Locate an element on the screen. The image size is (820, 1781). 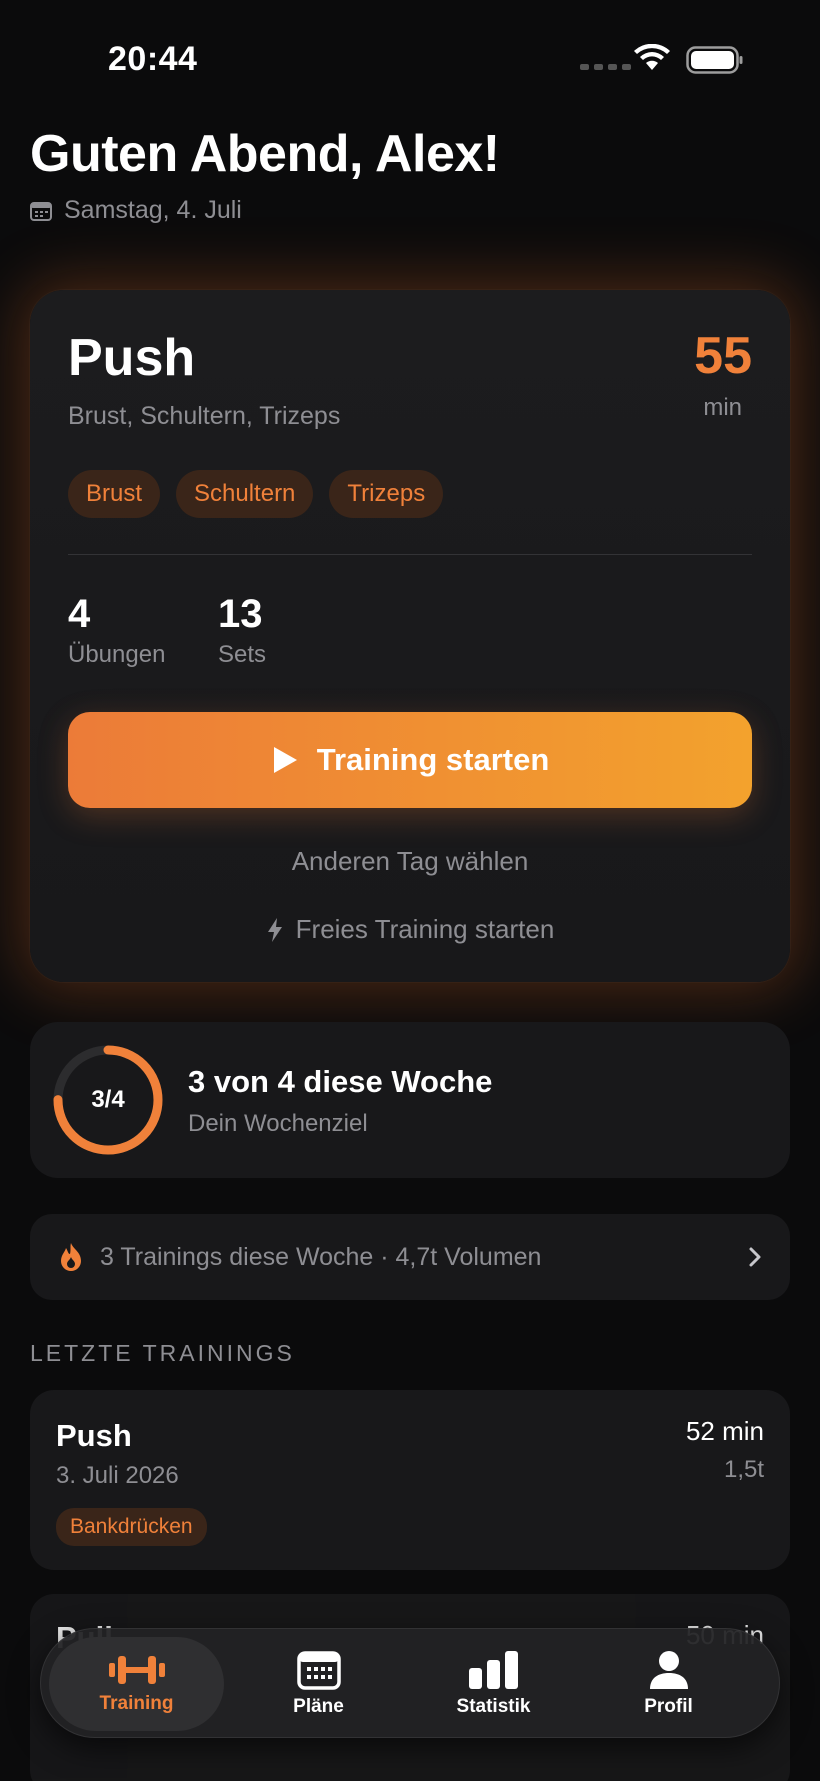
tab-bar: Training Pläne Statistik Profil is located at coordinates (410, 1683).